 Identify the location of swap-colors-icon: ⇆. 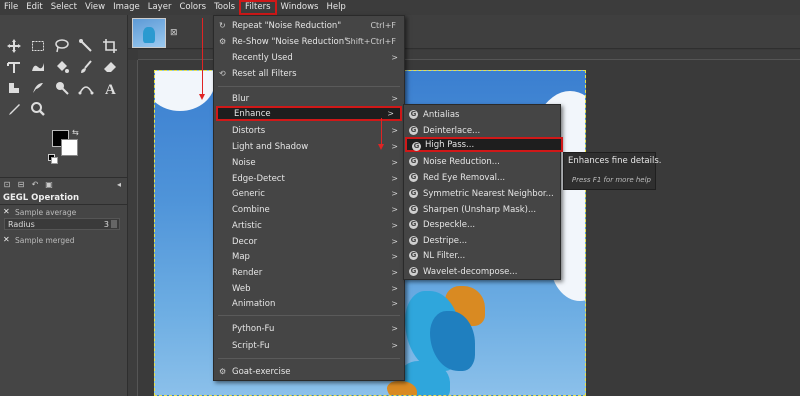
(75, 132).